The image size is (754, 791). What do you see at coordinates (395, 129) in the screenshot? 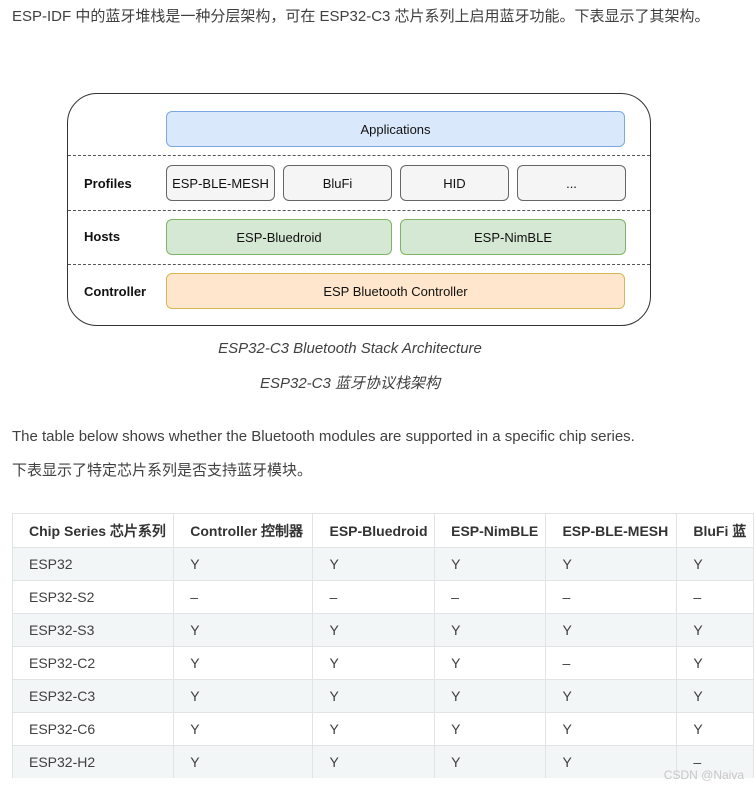
I see `applications-box: Applications` at bounding box center [395, 129].